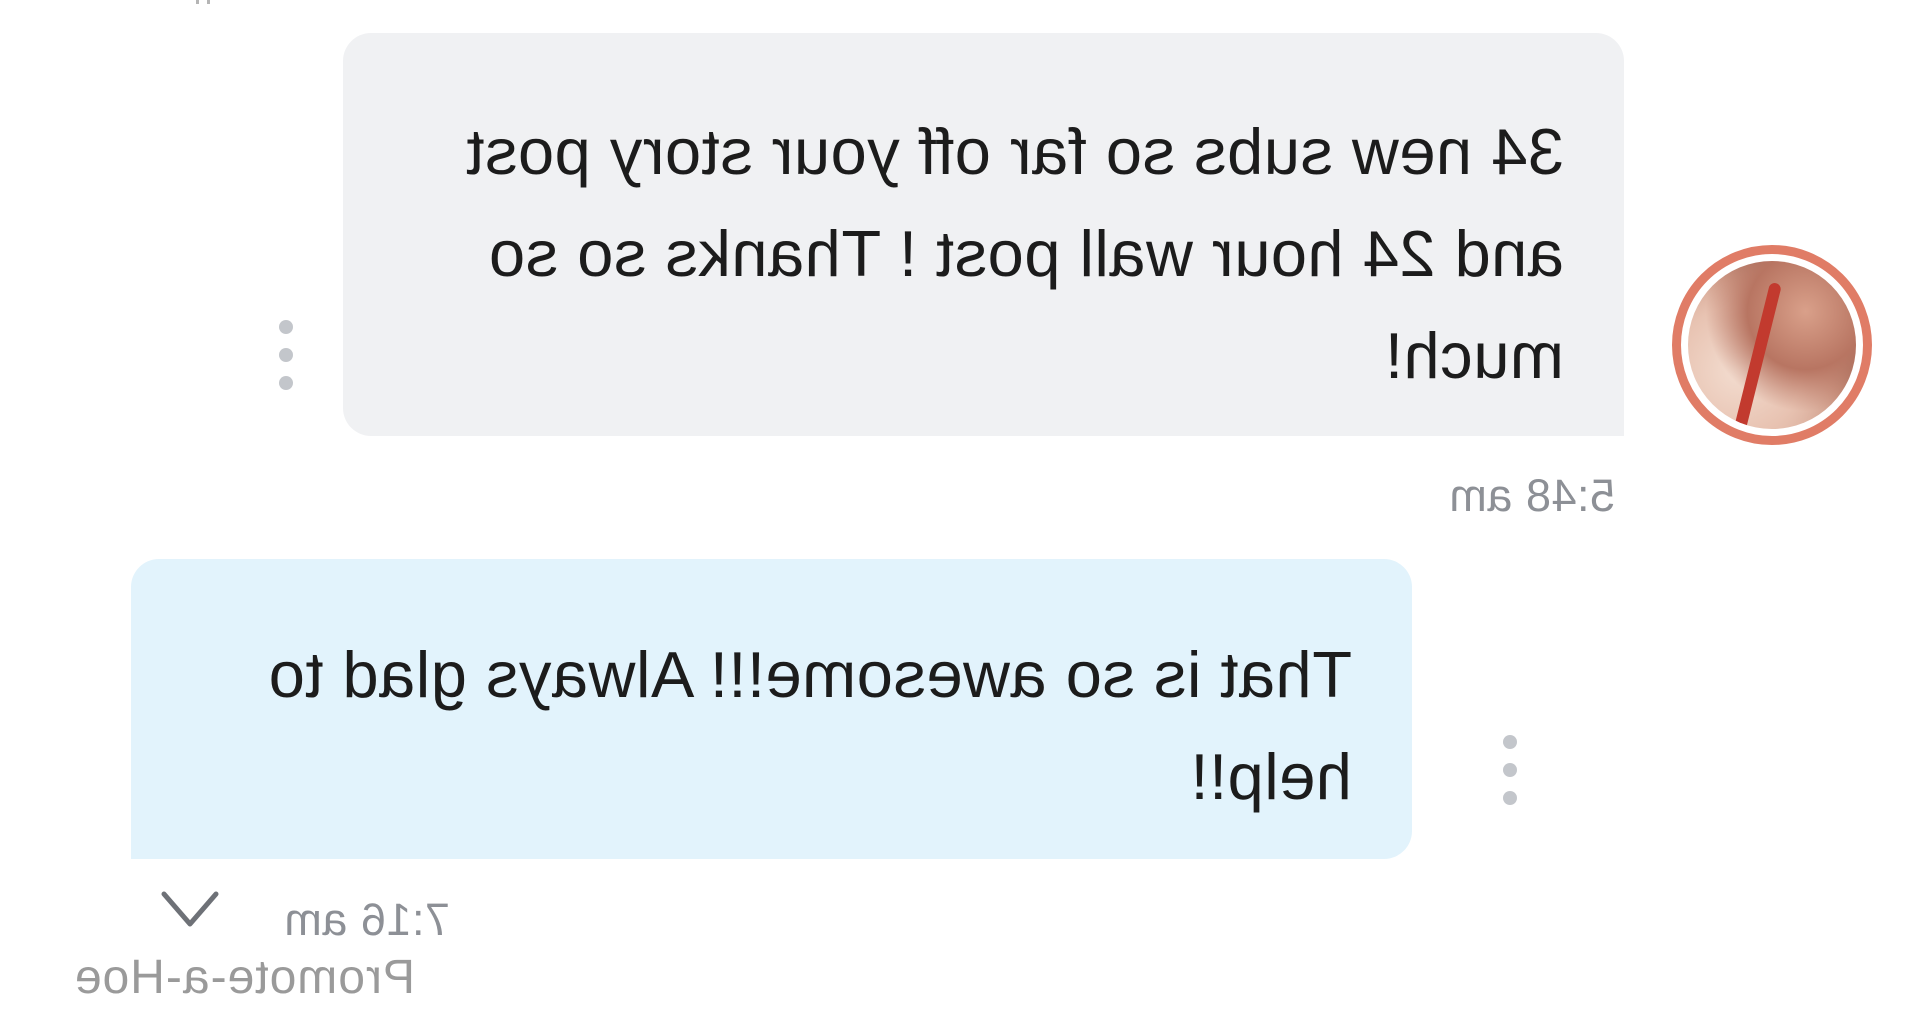  Describe the element at coordinates (190, 910) in the screenshot. I see `chevron-down-icon` at that location.